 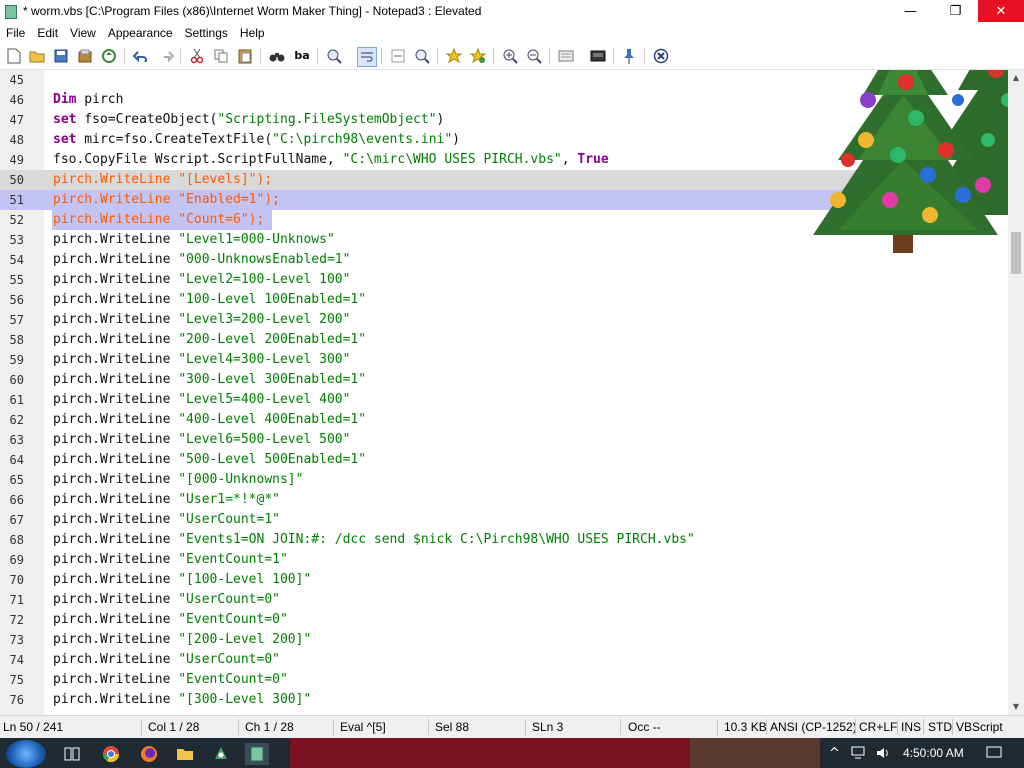 I want to click on code-line: 69 pirch.WriteLine "EventCount=1", so click(x=504, y=560).